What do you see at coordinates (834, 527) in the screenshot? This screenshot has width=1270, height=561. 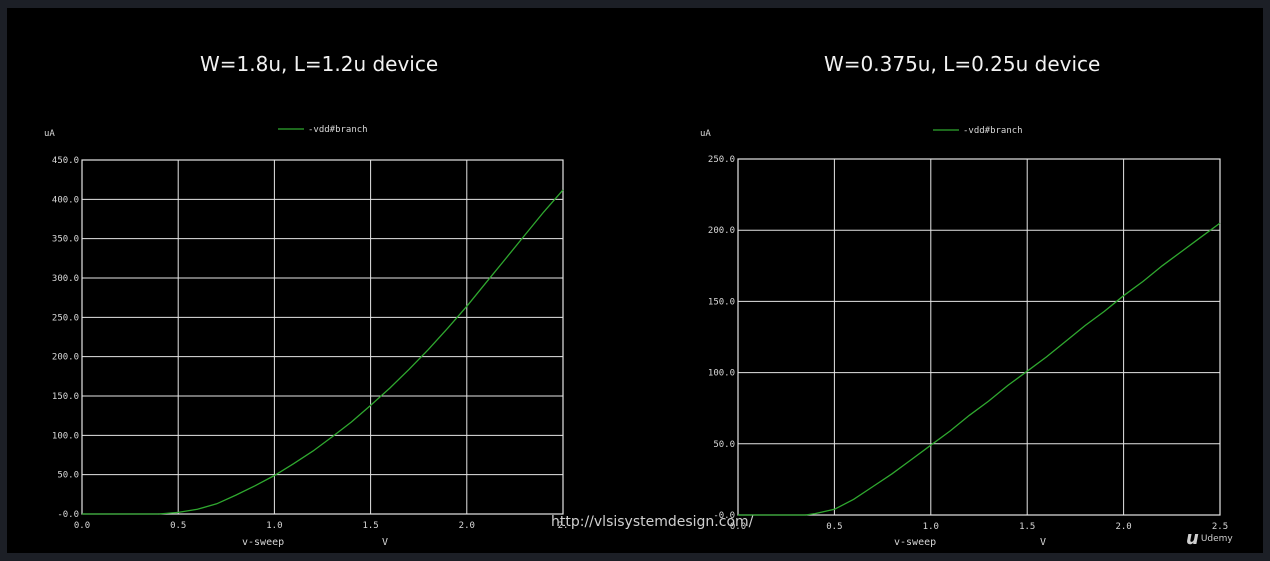 I see `right-x-tick-label: 0.5` at bounding box center [834, 527].